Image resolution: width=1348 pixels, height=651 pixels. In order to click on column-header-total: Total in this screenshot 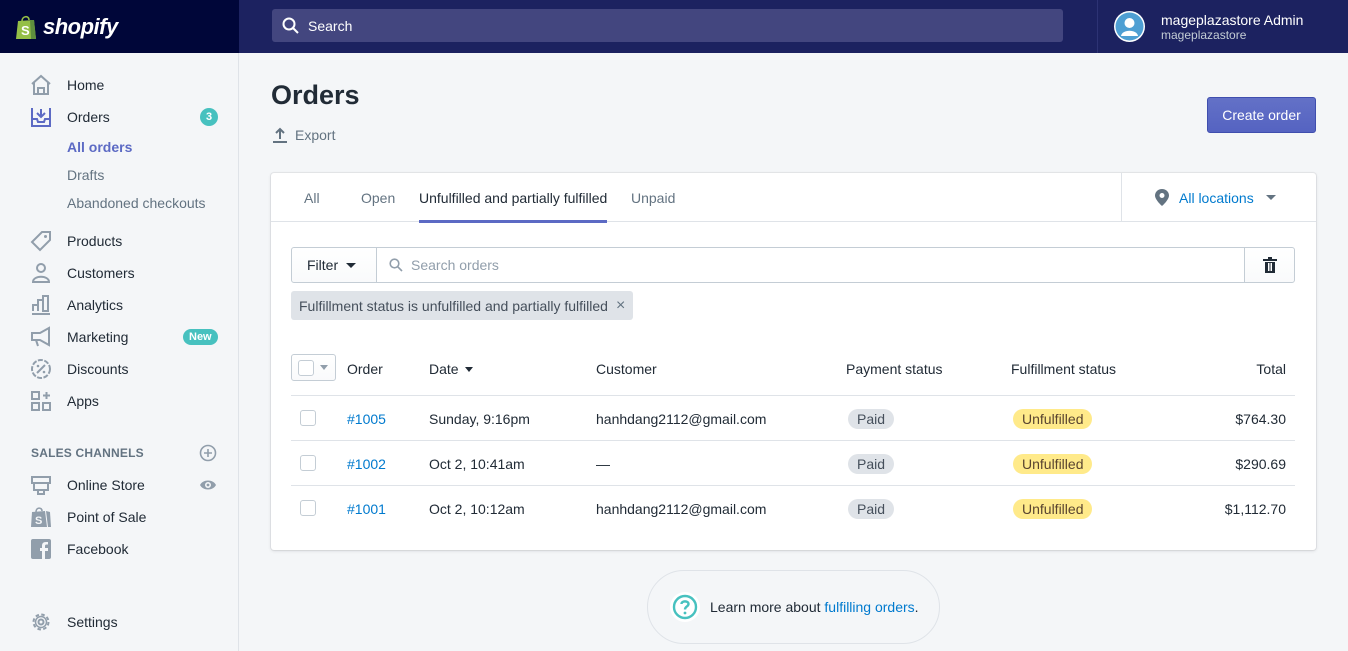, I will do `click(1271, 369)`.